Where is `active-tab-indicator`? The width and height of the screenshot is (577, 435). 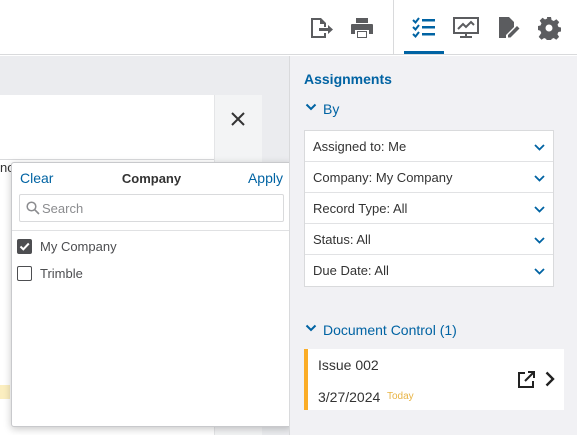 active-tab-indicator is located at coordinates (424, 52).